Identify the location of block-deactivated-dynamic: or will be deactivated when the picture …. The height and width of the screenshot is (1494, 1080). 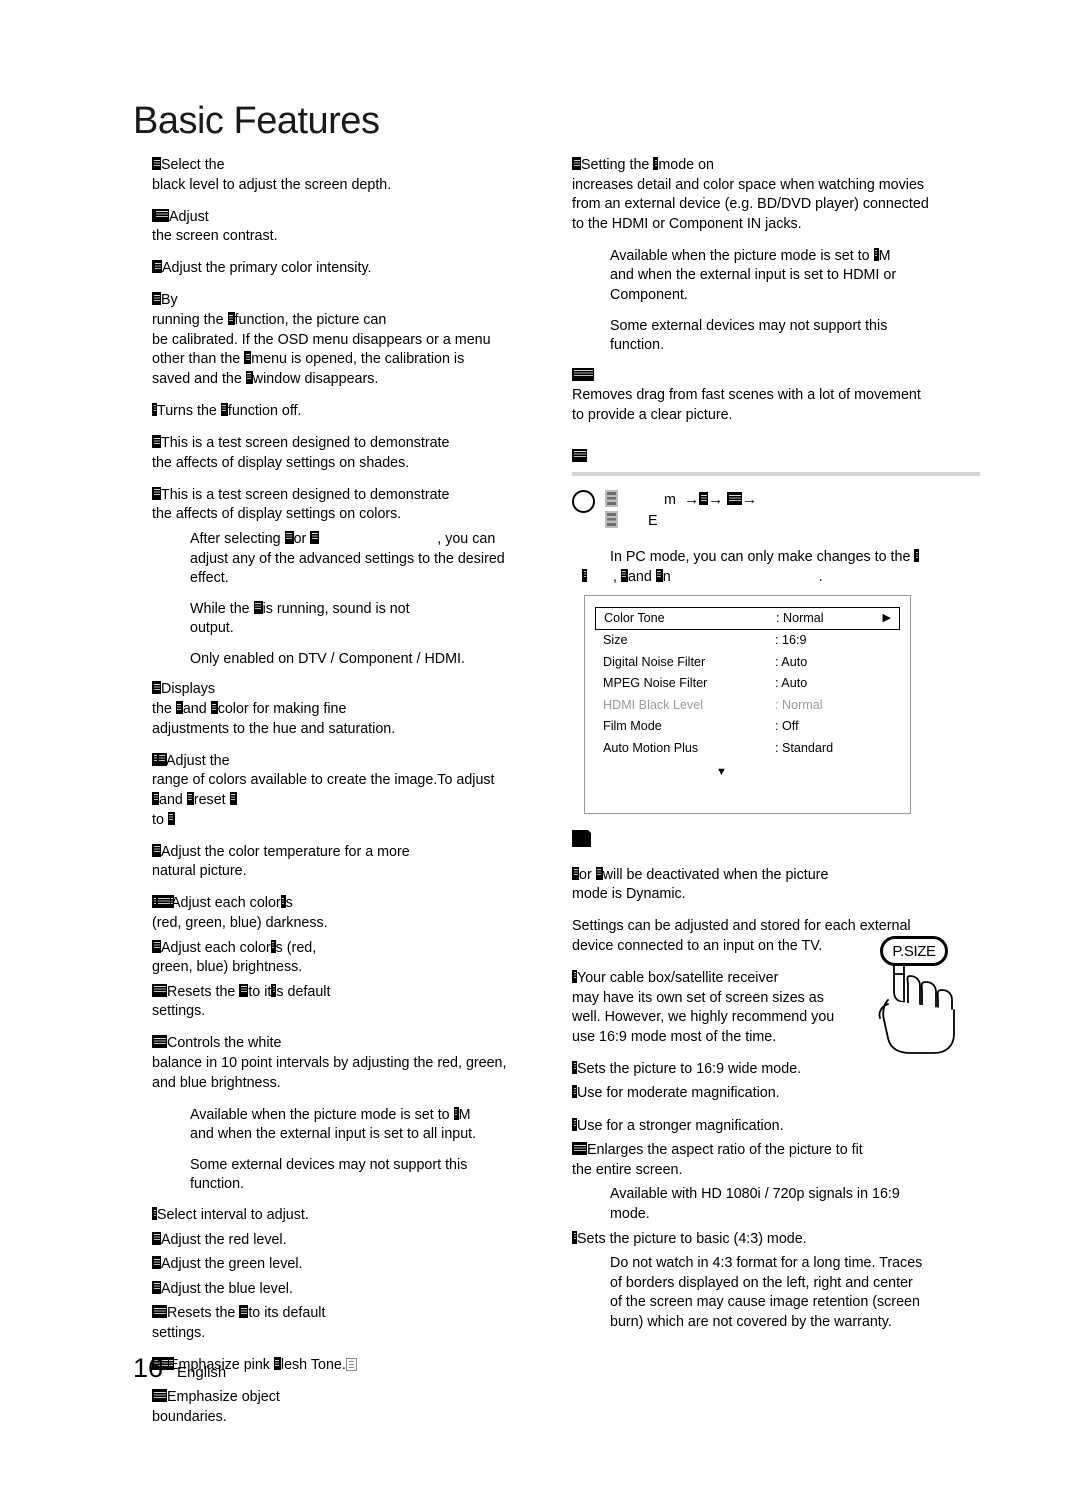
(700, 884).